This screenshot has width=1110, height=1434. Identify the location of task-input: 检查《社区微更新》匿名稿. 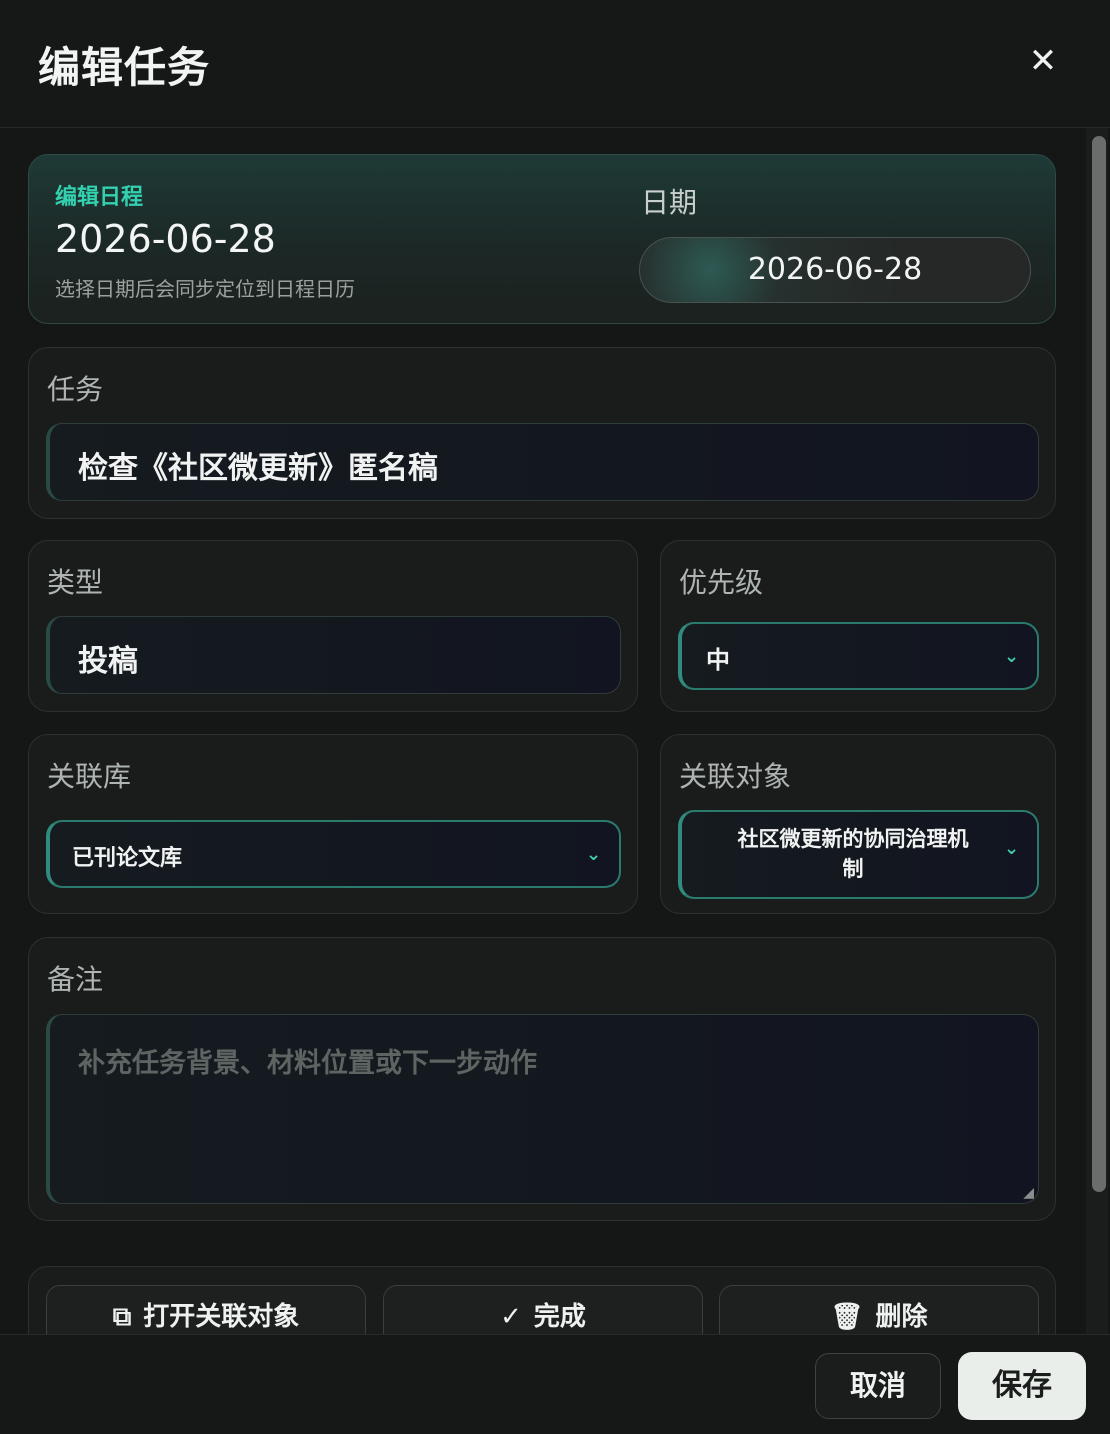
(542, 462).